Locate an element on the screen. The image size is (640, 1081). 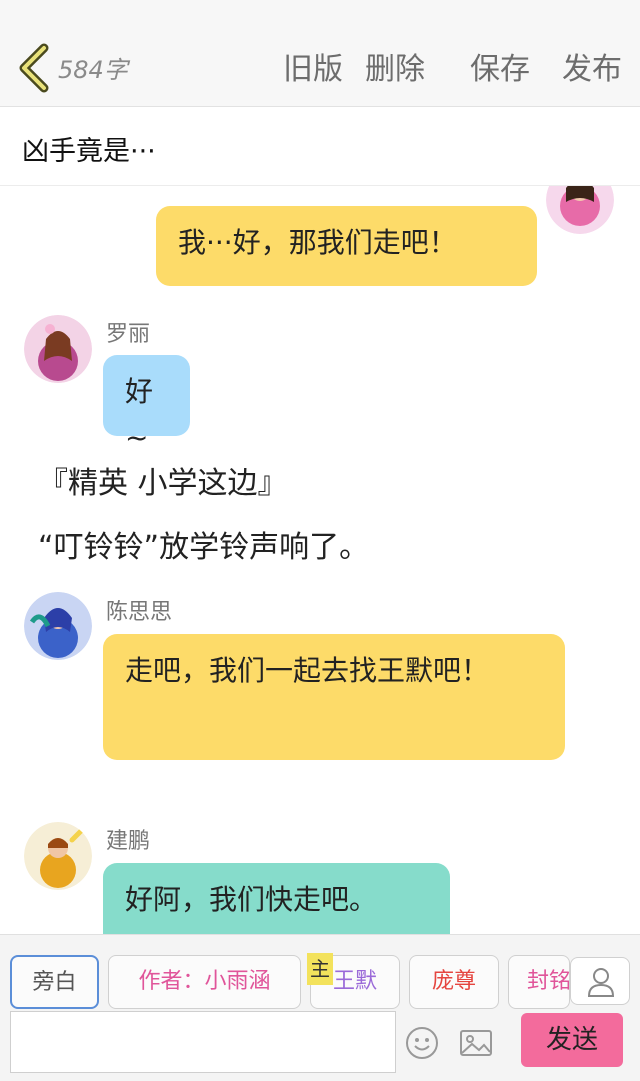
speaker-name: 建鹏 is located at coordinates (128, 841).